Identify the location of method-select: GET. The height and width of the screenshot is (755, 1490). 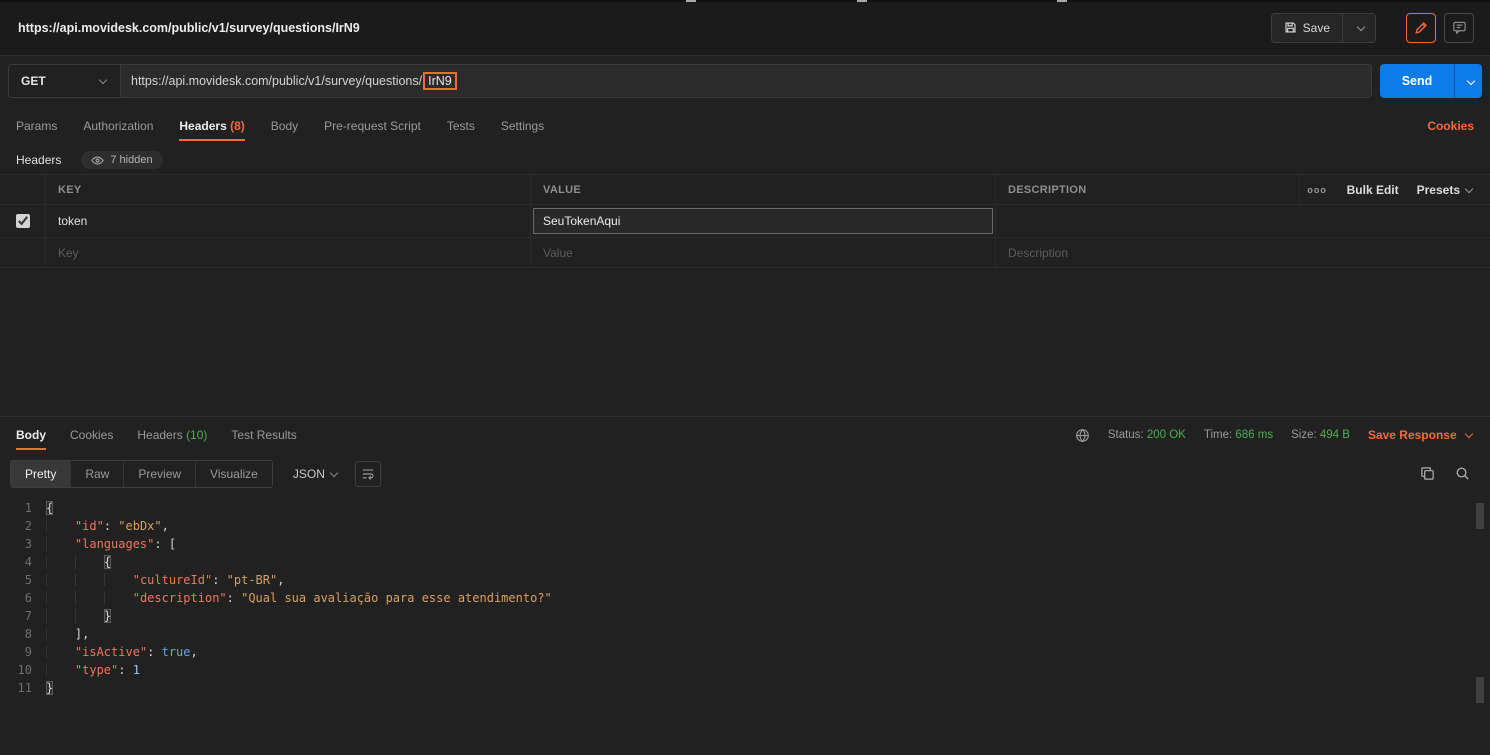
(65, 81).